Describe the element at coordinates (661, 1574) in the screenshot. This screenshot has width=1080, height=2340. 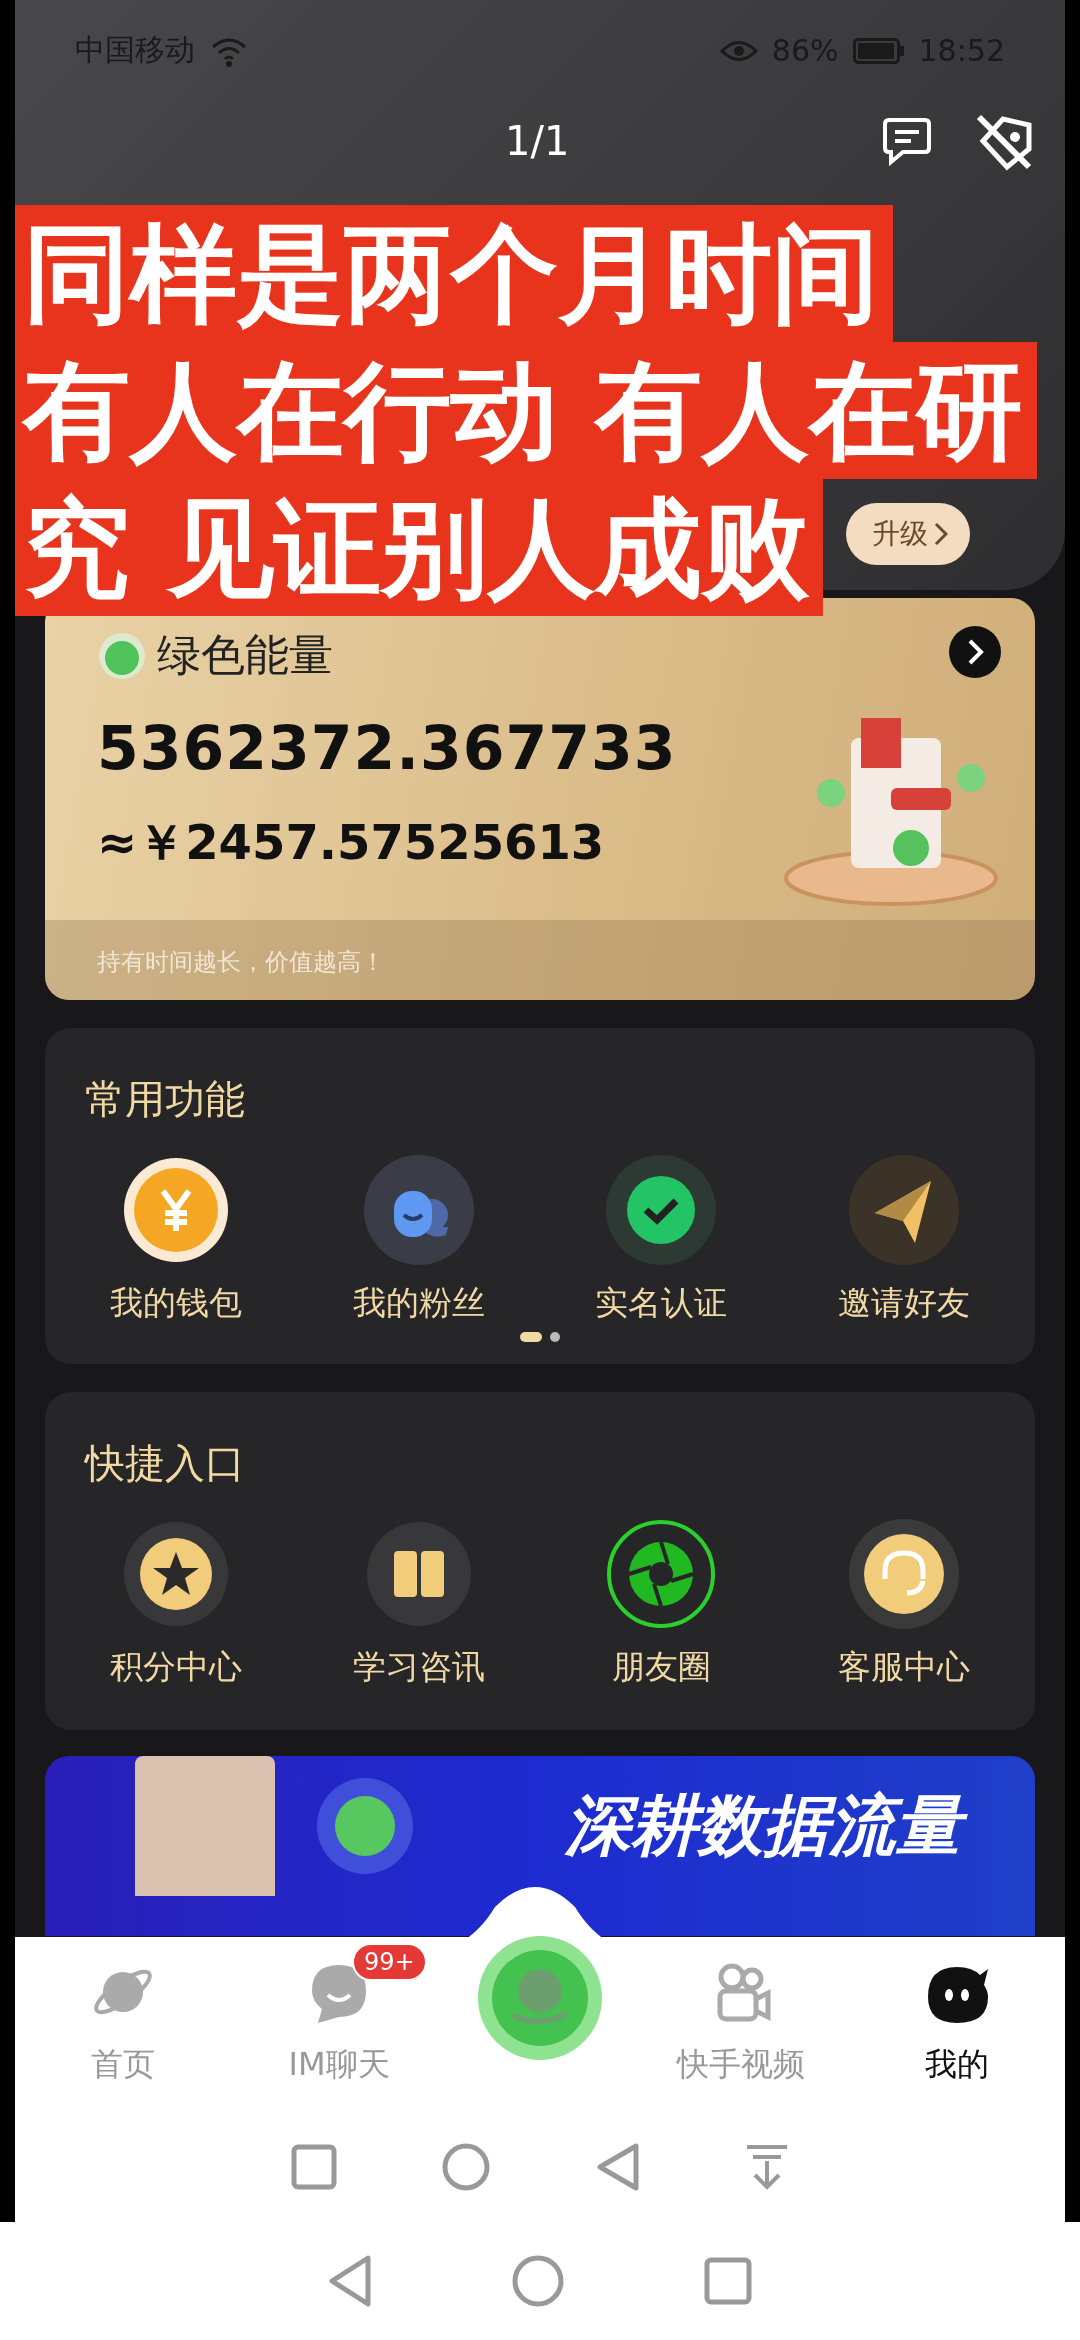
I see `moments-icon` at that location.